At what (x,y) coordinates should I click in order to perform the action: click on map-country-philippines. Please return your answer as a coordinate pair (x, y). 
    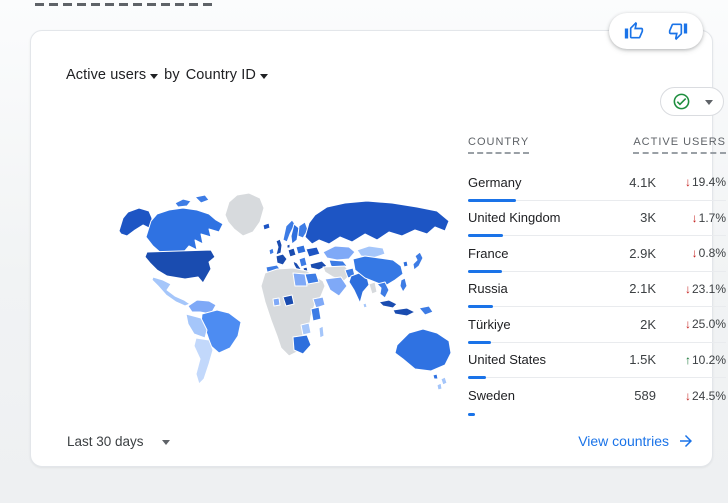
    Looking at the image, I should click on (403, 285).